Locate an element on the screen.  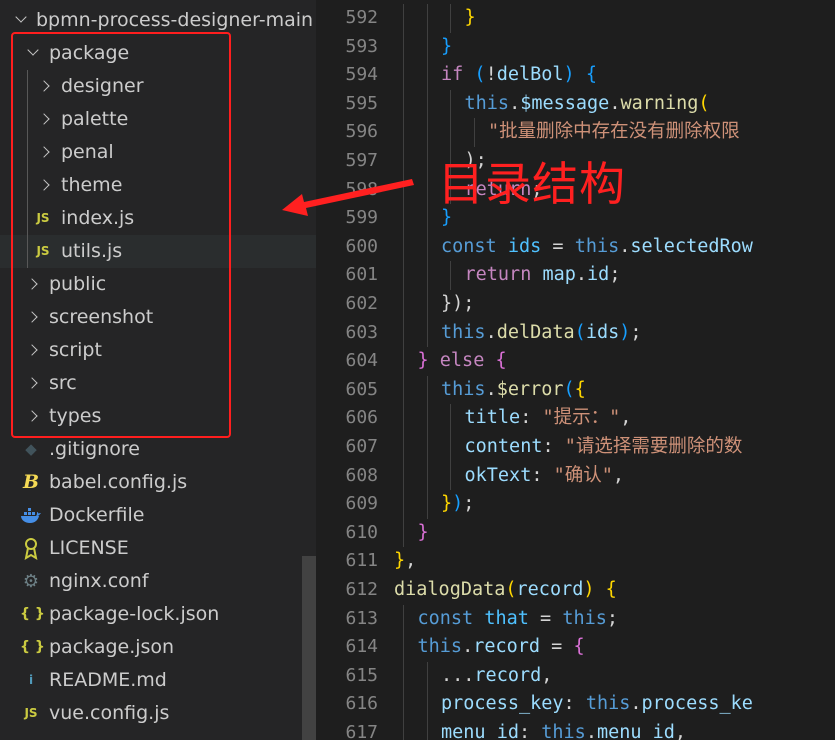
code-token: }); is located at coordinates (458, 303).